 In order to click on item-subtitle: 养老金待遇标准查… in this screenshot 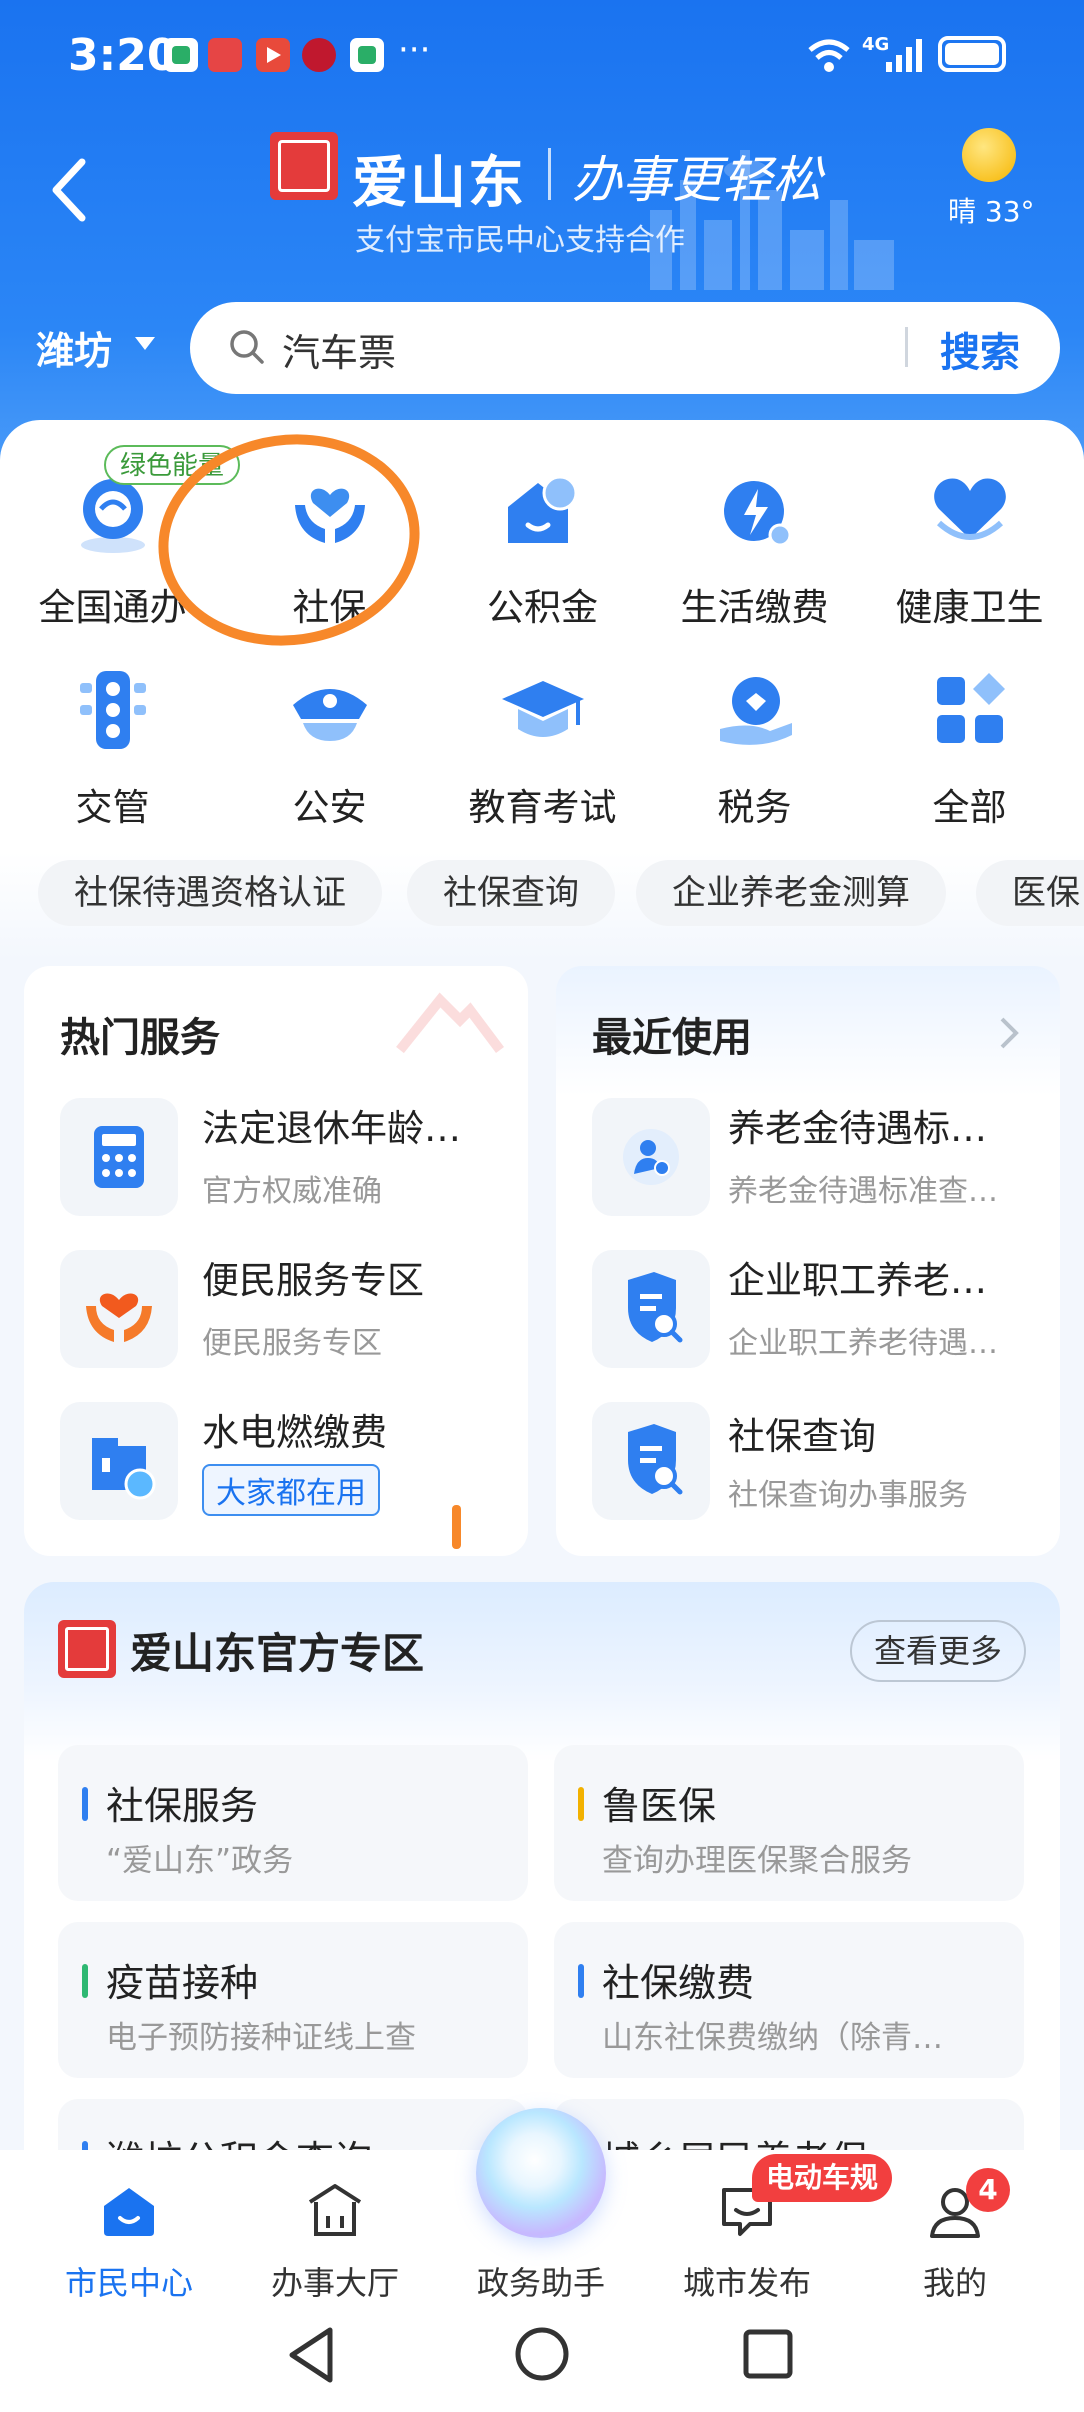, I will do `click(863, 1191)`.